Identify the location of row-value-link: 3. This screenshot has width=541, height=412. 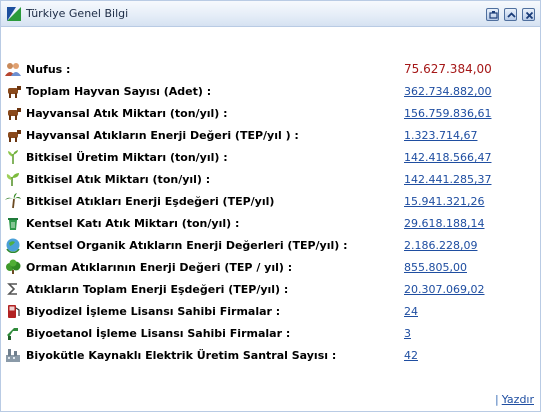
(407, 333).